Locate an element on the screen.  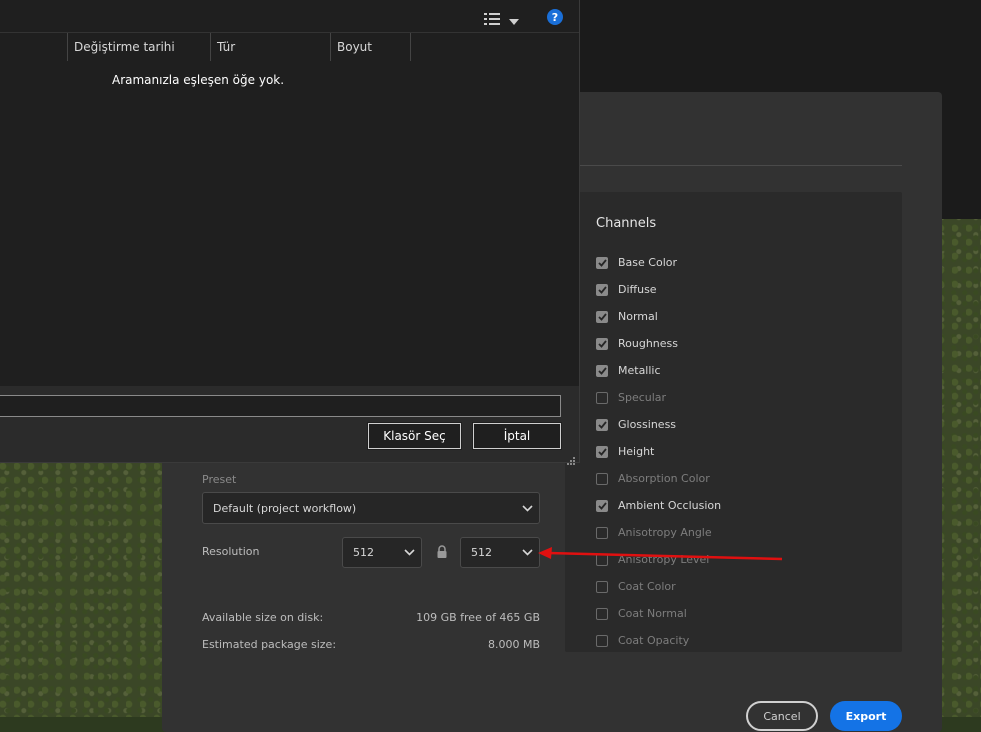
channel-item: Anisotropy Level is located at coordinates (658, 559).